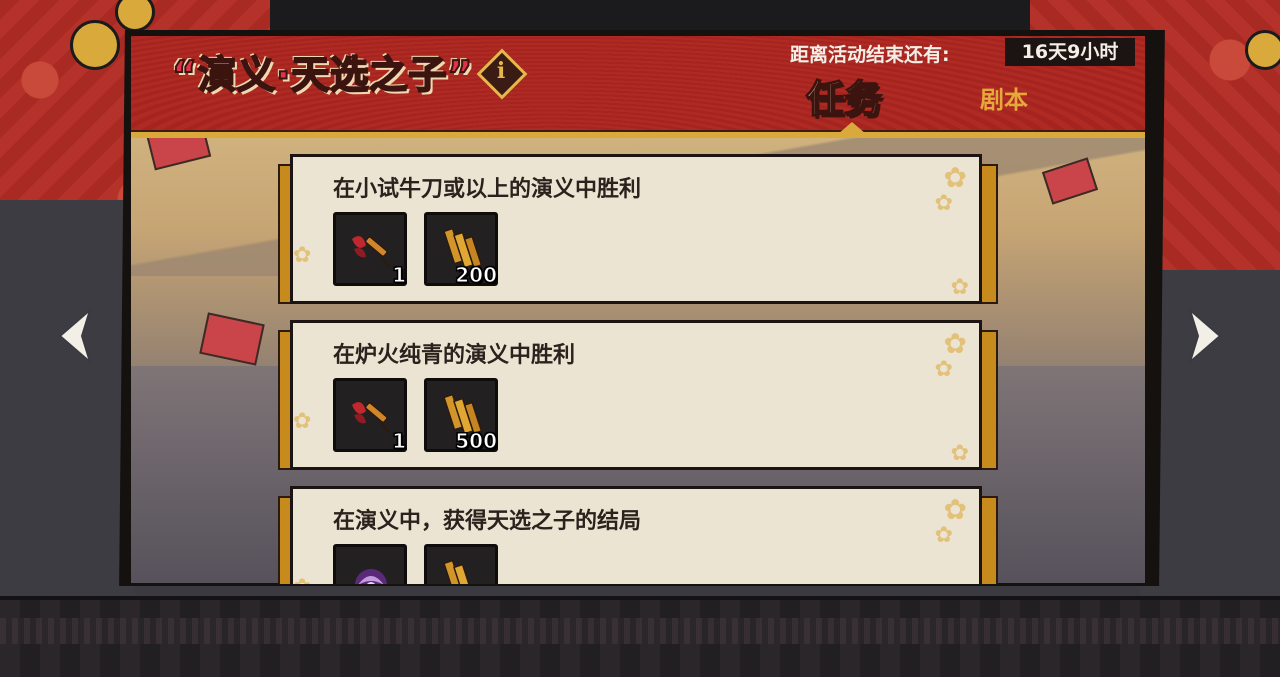 The width and height of the screenshot is (1280, 677). I want to click on reward-item: 200, so click(461, 250).